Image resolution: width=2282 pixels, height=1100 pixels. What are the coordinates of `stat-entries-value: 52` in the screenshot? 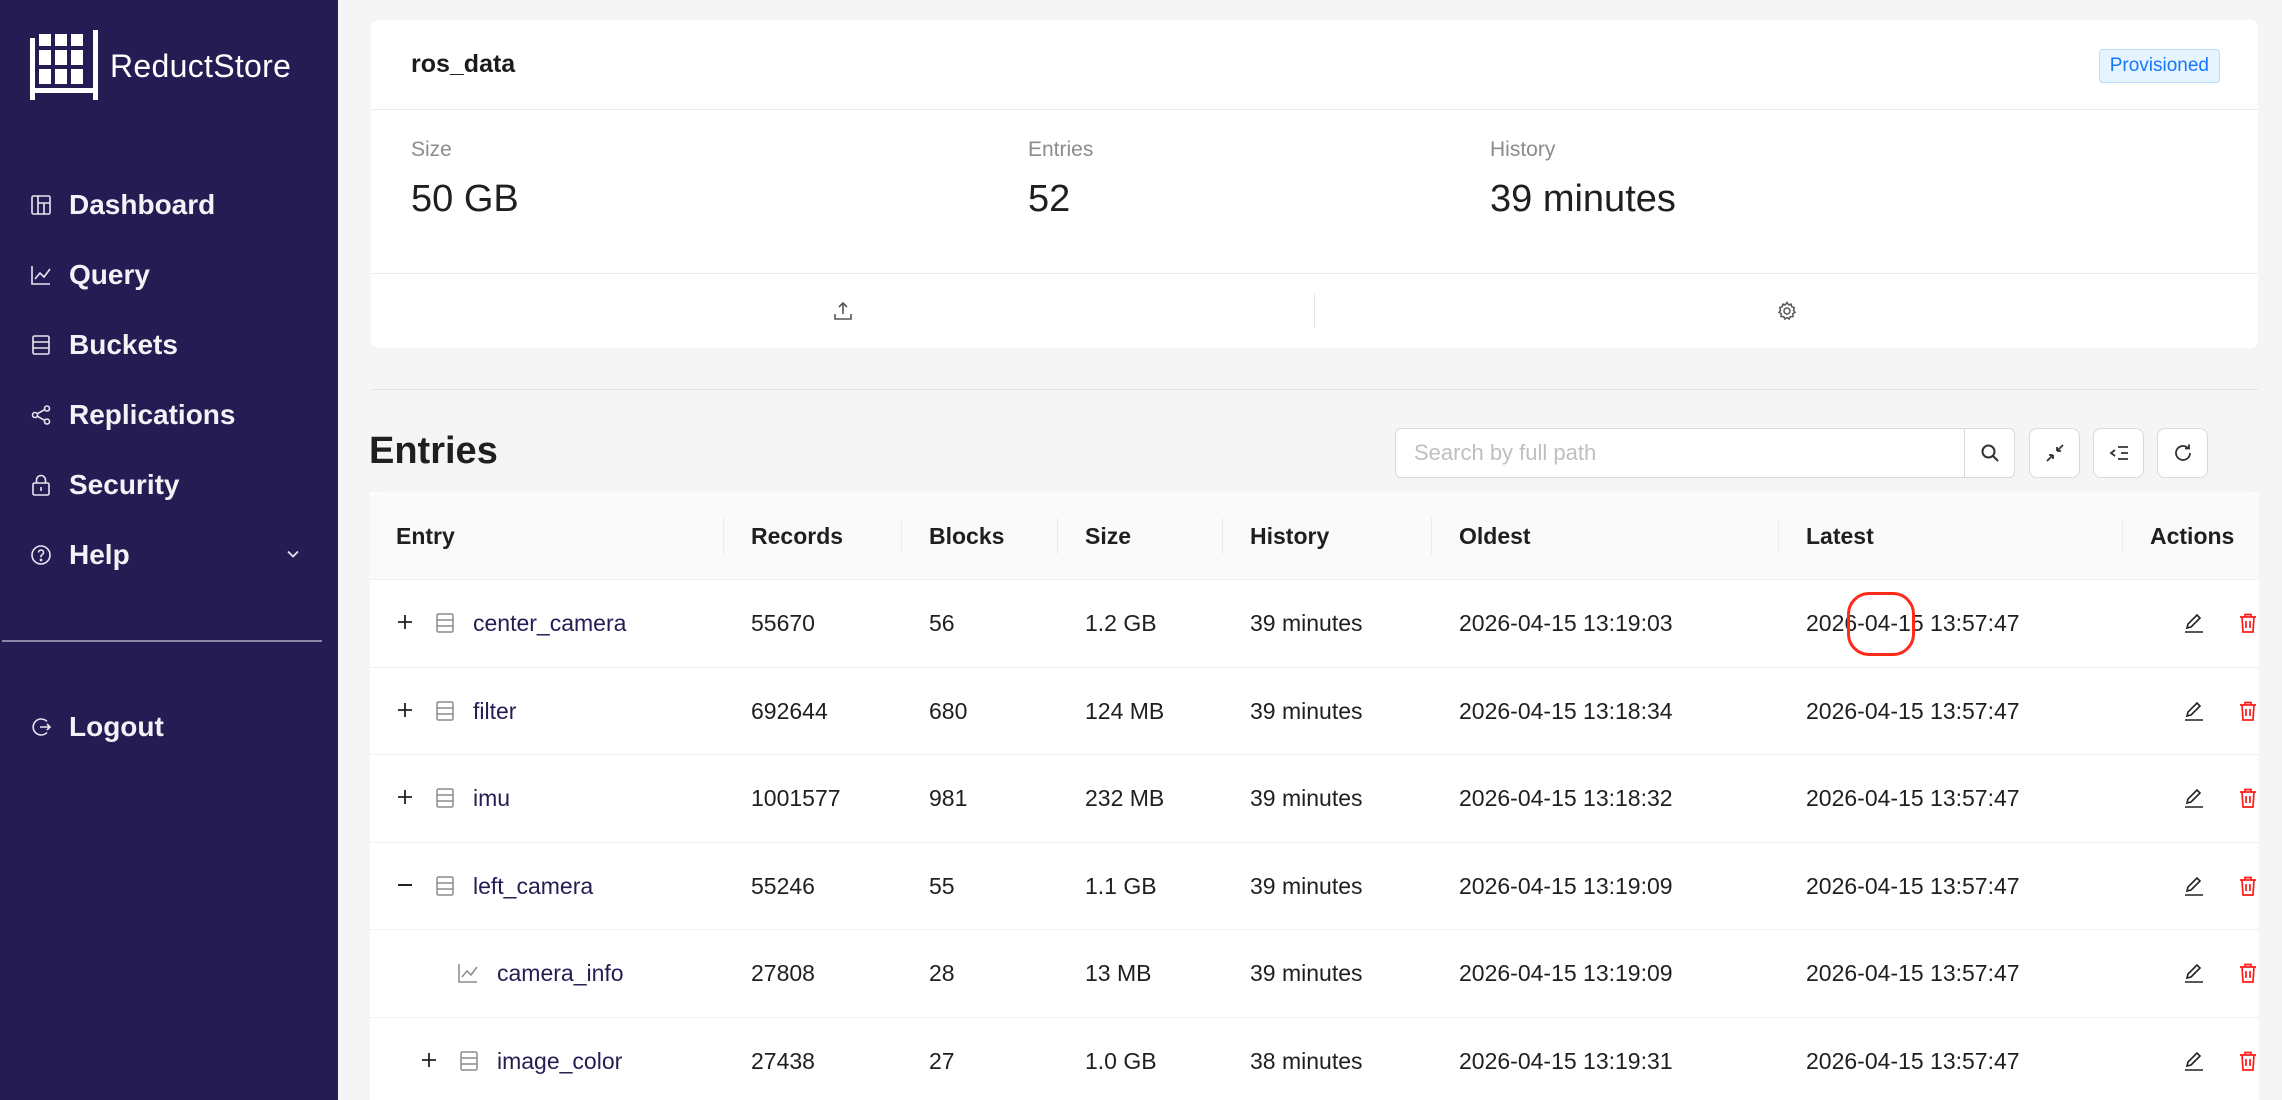 It's located at (1049, 199).